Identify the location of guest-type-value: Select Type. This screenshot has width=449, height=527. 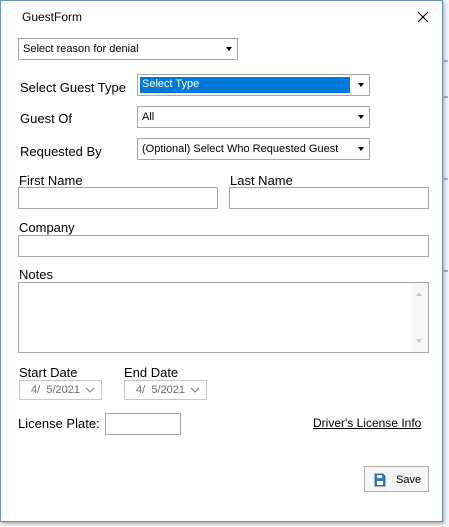
(245, 85).